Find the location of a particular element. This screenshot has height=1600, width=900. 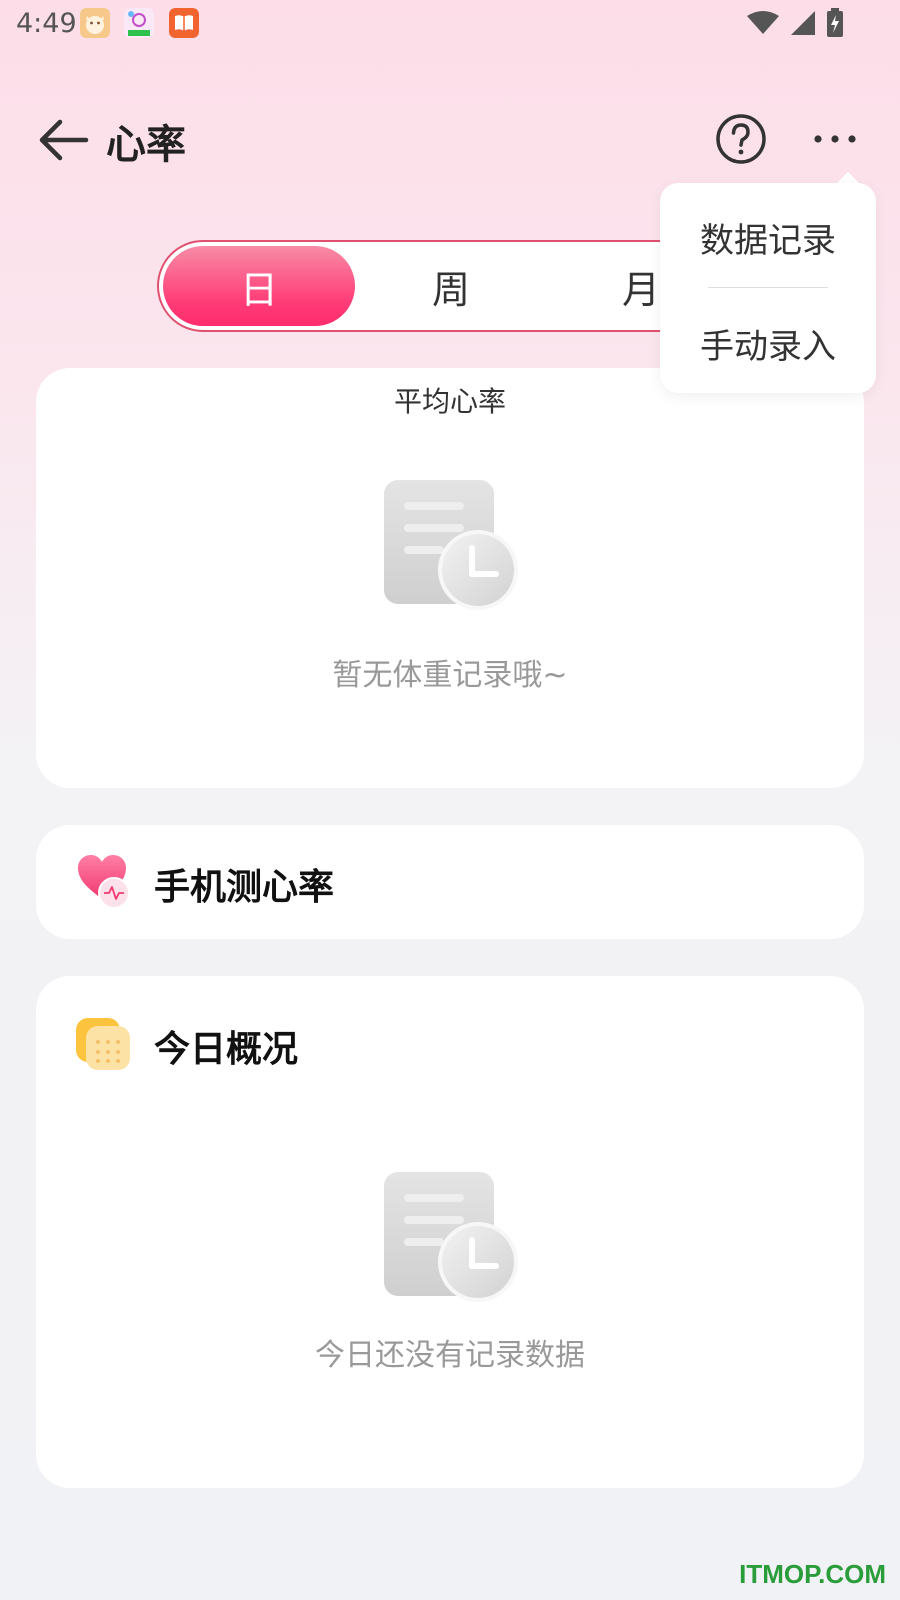

calendar-icon is located at coordinates (103, 1044).